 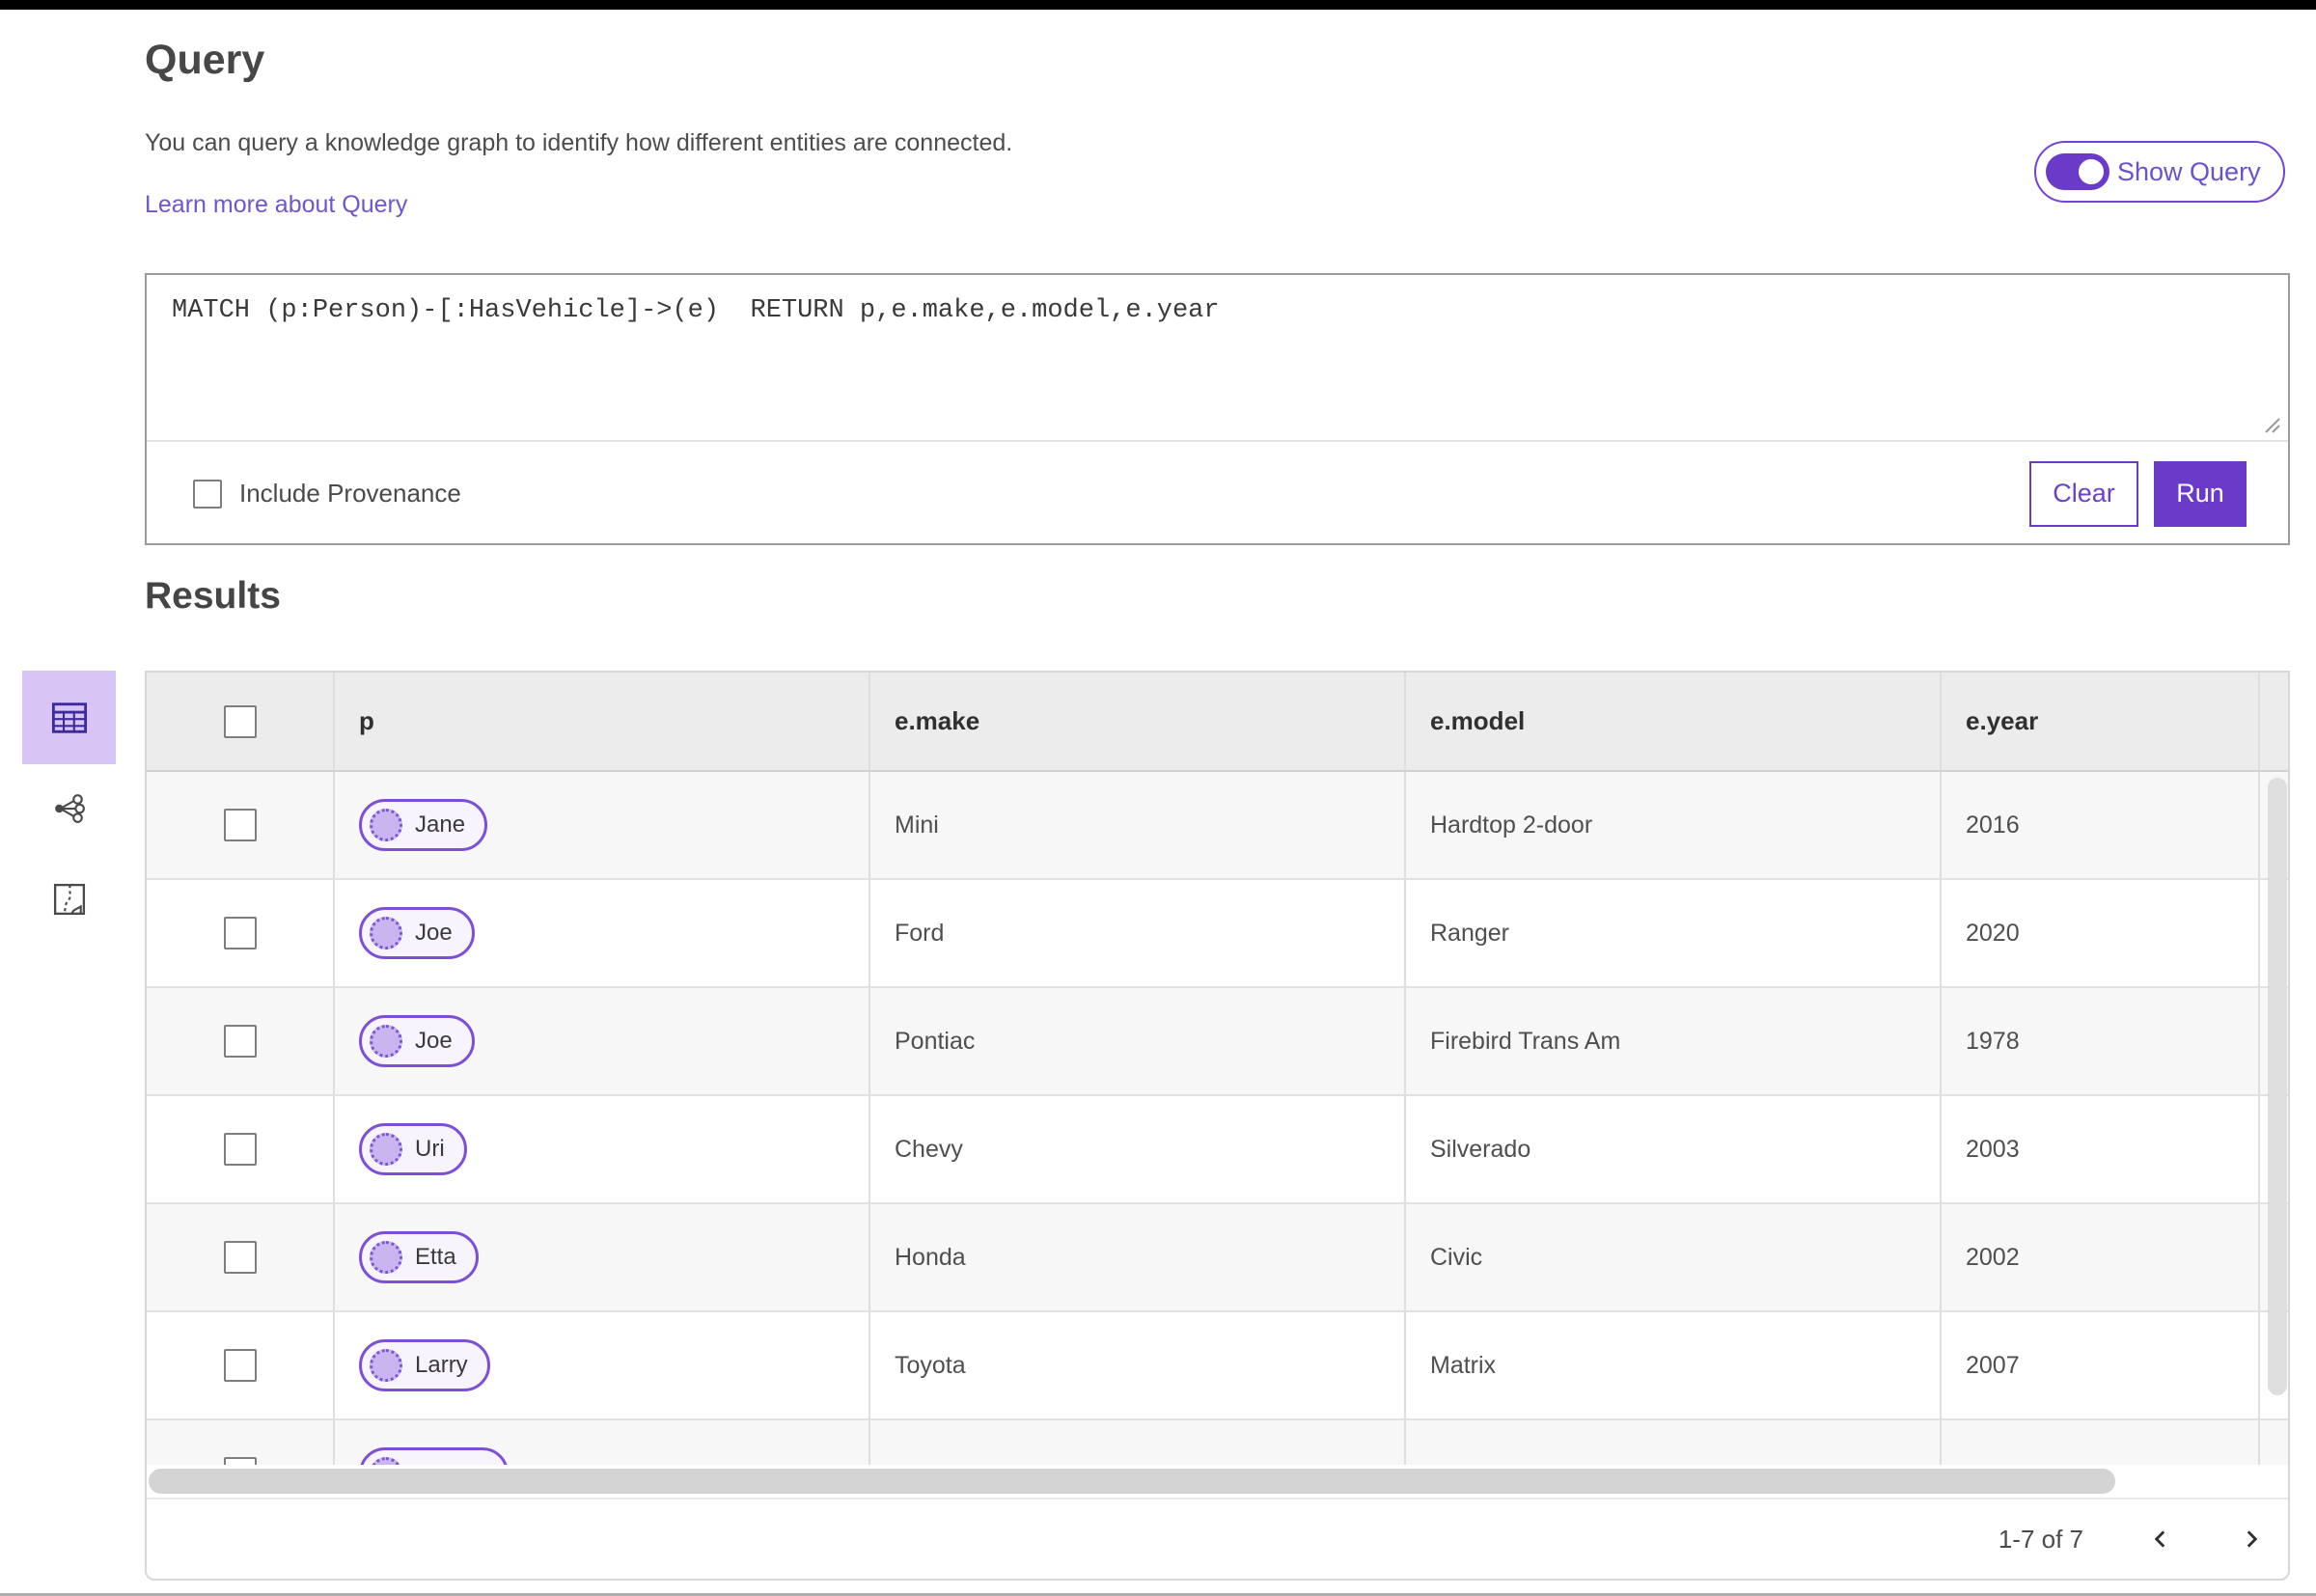 I want to click on entity-cell: Larry, so click(x=602, y=1365).